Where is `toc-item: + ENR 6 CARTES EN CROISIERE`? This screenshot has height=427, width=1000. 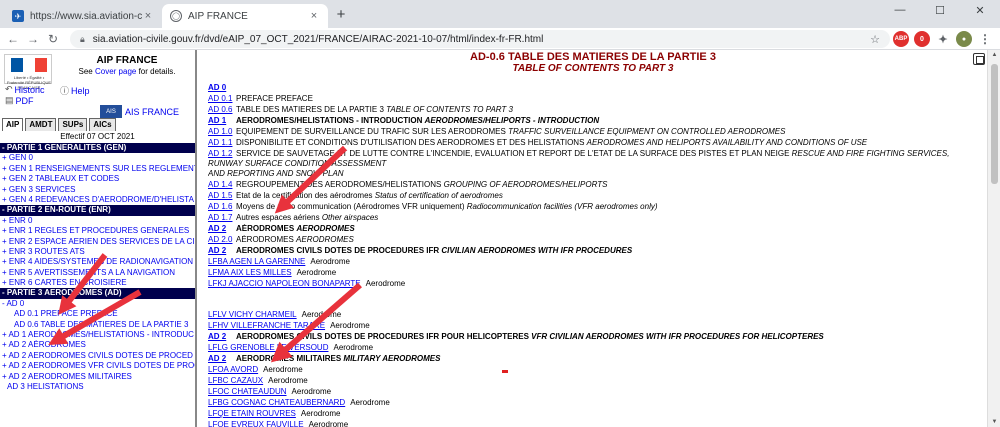 toc-item: + ENR 6 CARTES EN CROISIERE is located at coordinates (97, 283).